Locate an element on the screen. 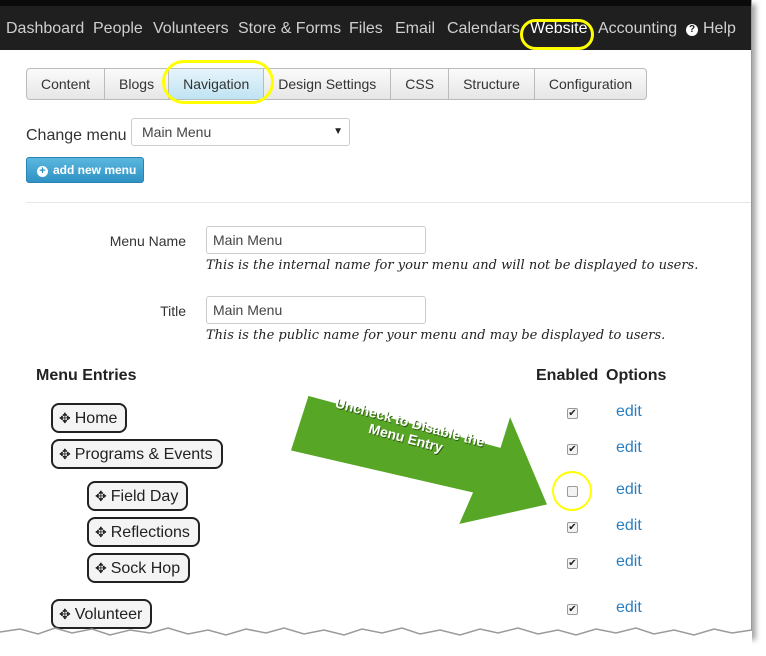  torn-edge-decoration is located at coordinates (376, 641).